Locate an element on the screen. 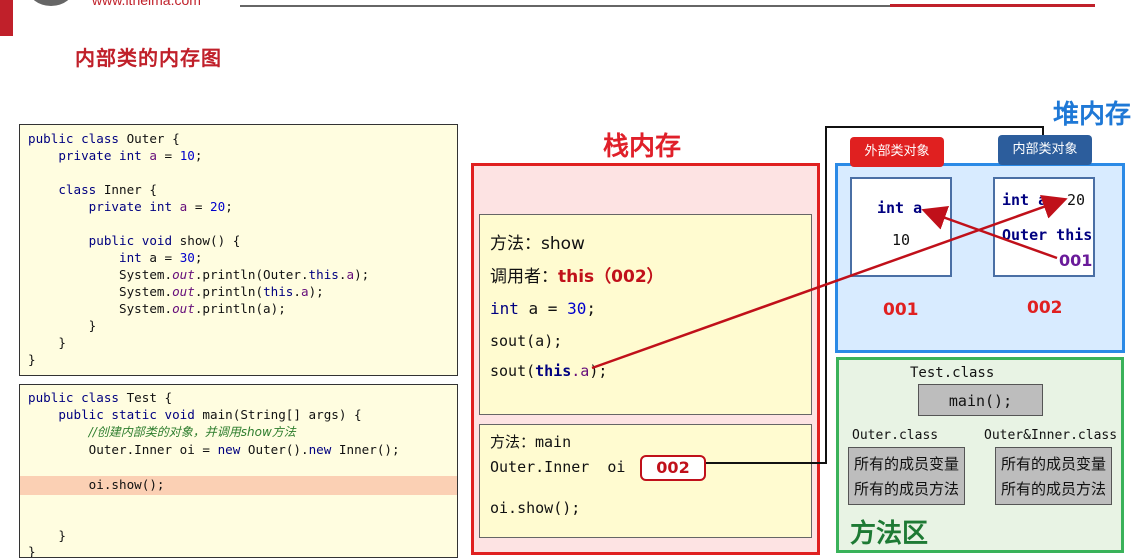  outer-this-arrow is located at coordinates (989, 232).